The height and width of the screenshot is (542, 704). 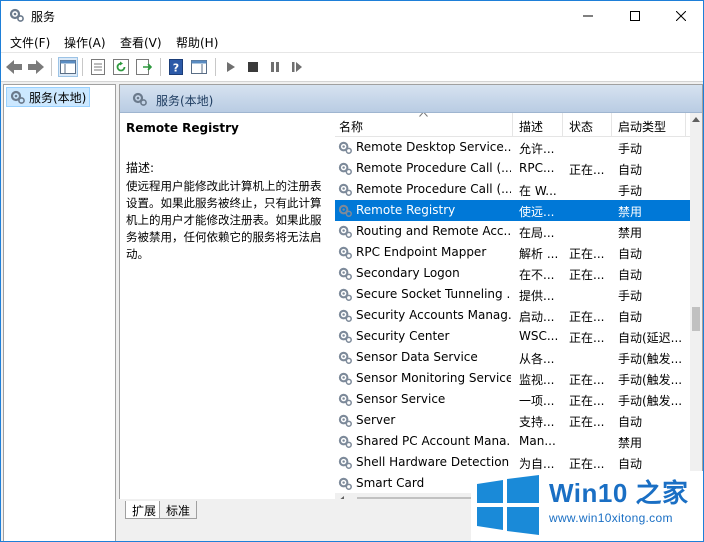 What do you see at coordinates (30, 42) in the screenshot?
I see `menu-file: 文件(F)` at bounding box center [30, 42].